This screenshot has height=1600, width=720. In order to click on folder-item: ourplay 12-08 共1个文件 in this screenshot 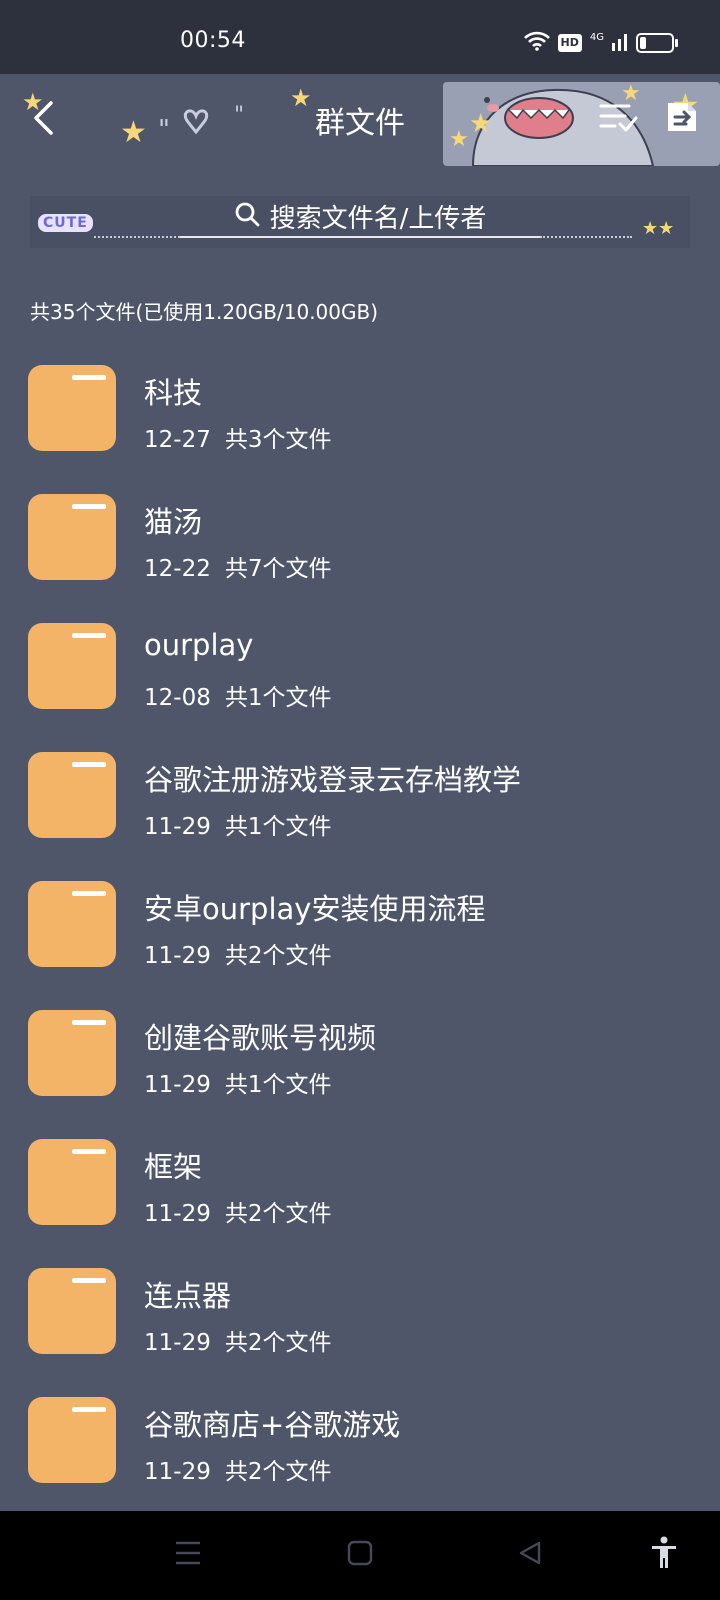, I will do `click(360, 662)`.